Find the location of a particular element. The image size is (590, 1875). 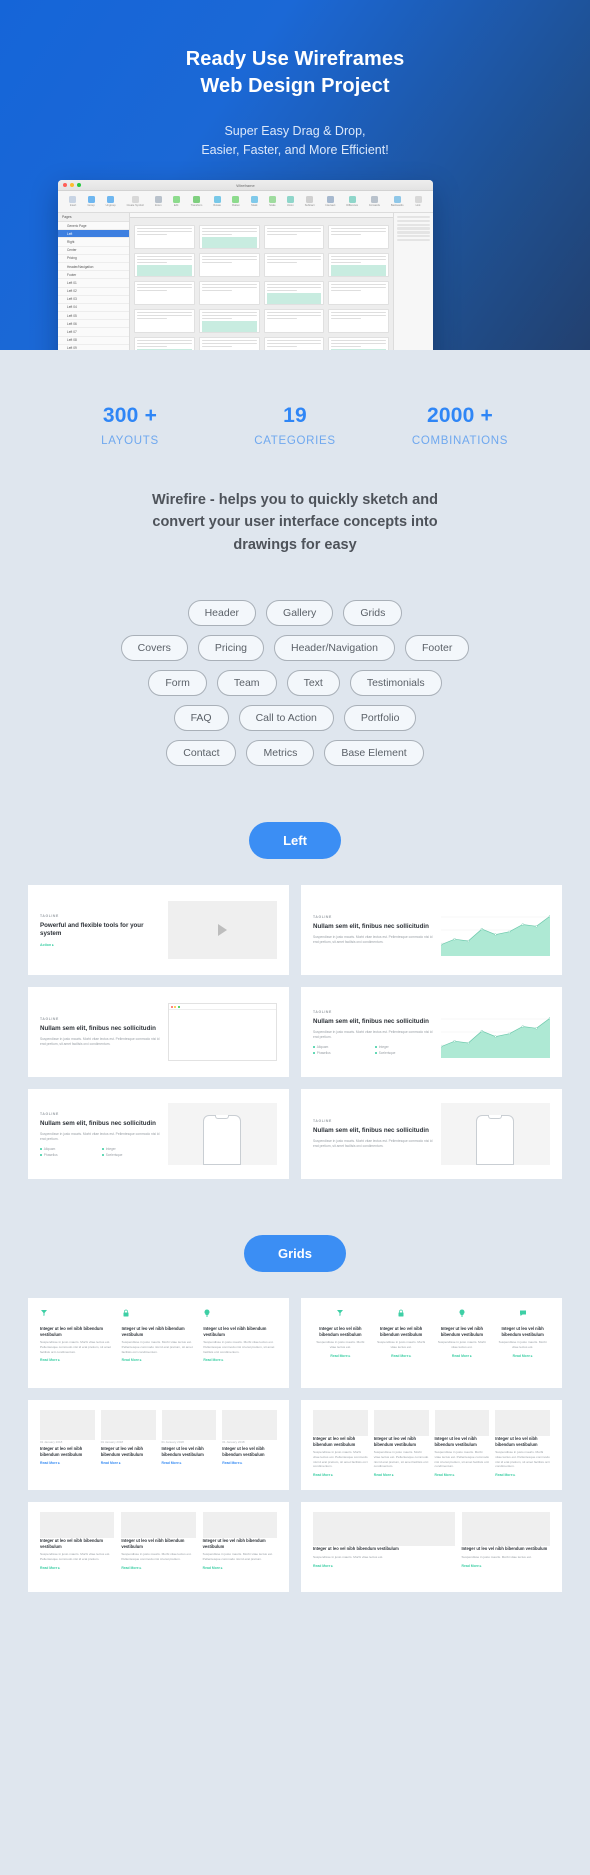

toolbar-item: Ungroup is located at coordinates (111, 201).